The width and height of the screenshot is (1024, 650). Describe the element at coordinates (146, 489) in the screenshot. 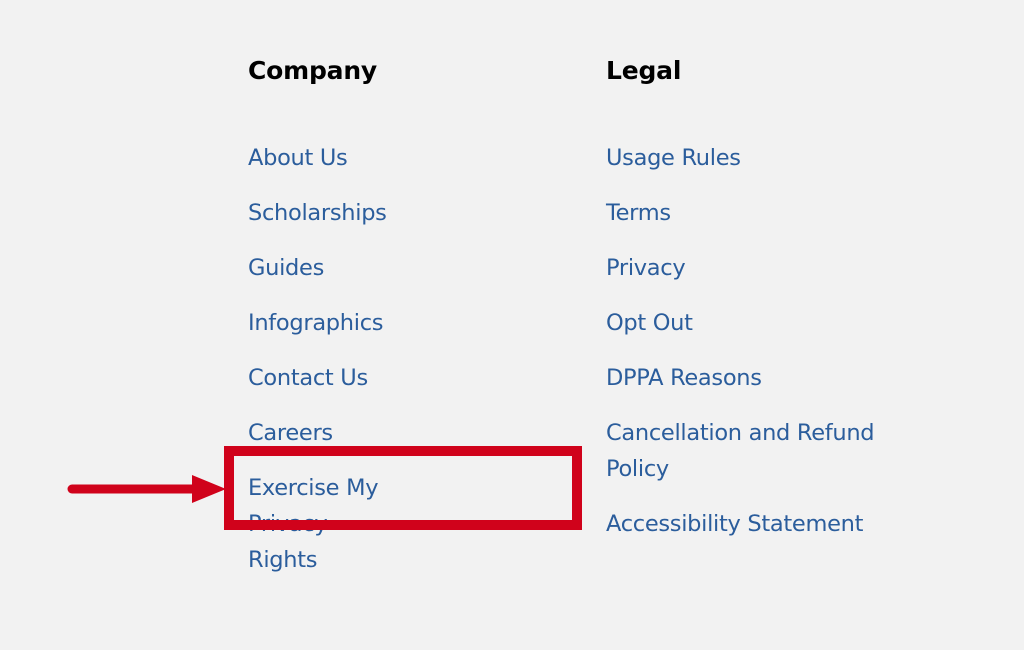

I see `annotation-arrow-icon` at that location.